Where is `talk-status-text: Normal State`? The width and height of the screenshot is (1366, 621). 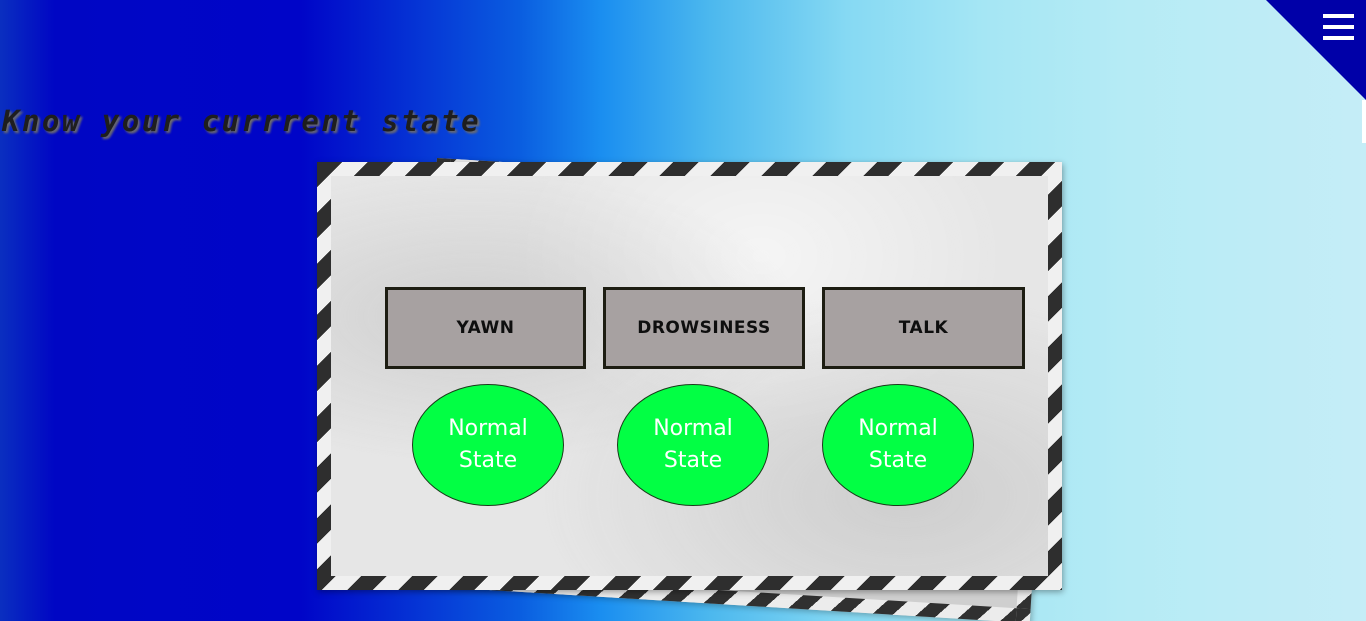
talk-status-text: Normal State is located at coordinates (898, 444).